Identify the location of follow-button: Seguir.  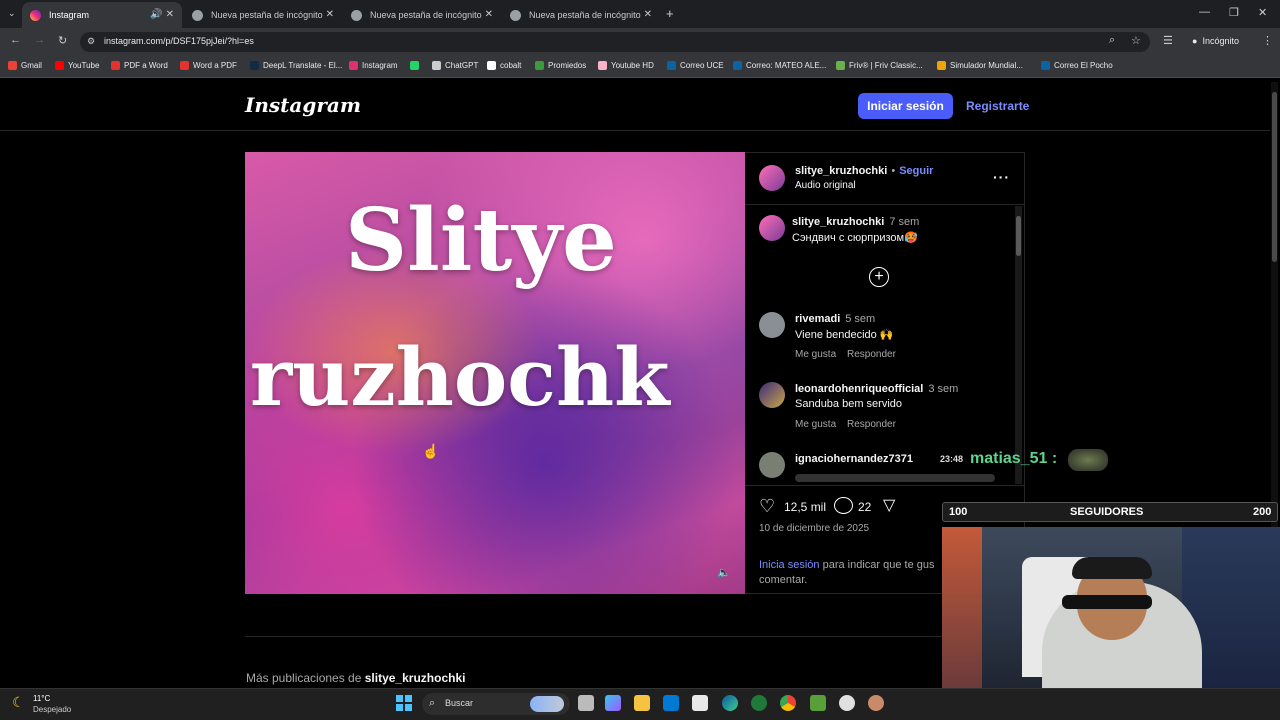
(916, 171).